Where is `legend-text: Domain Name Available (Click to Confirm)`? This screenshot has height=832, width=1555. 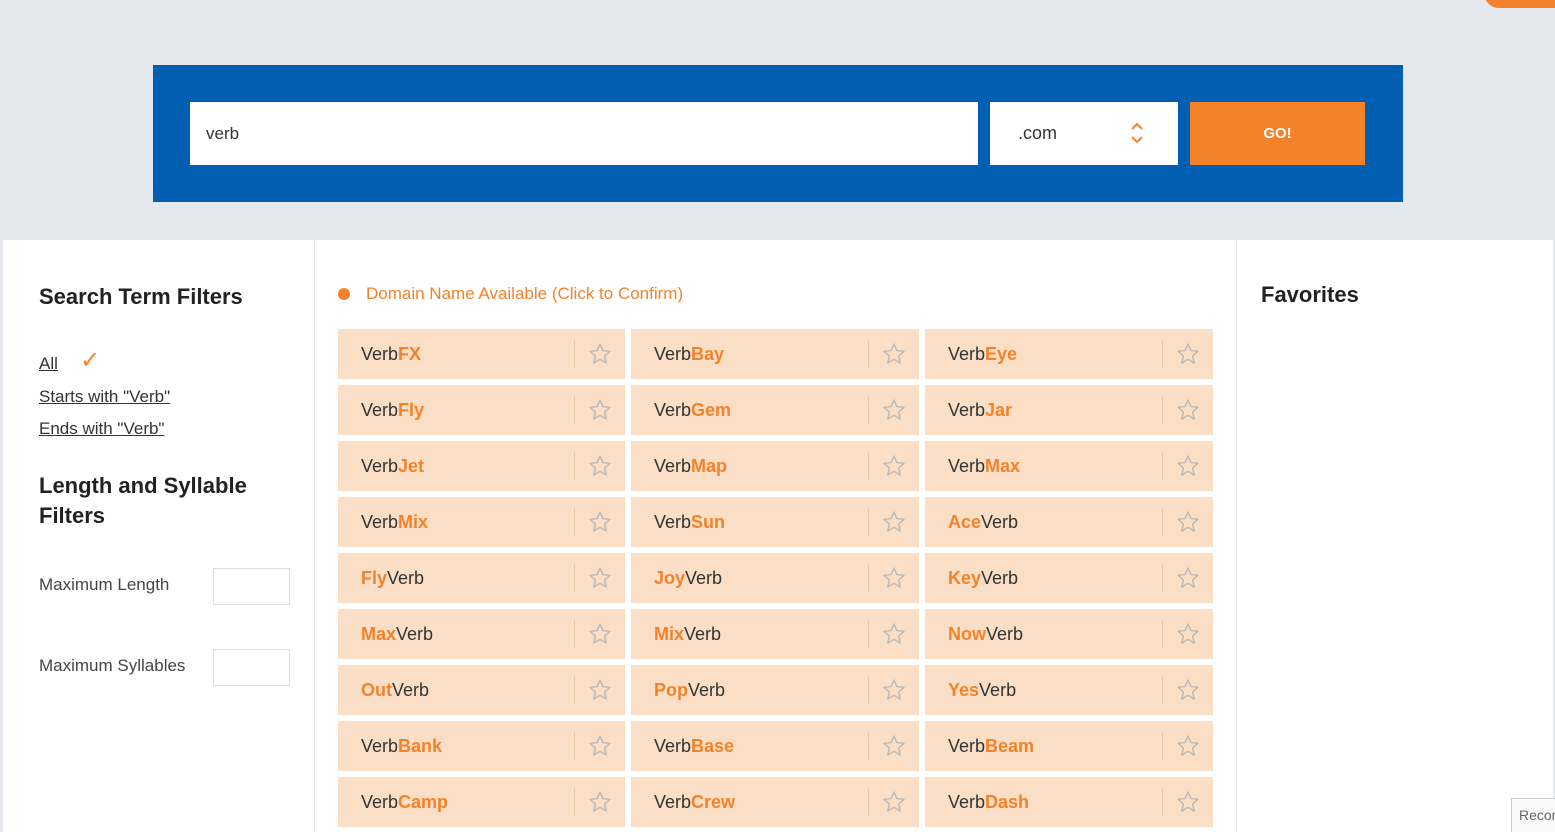
legend-text: Domain Name Available (Click to Confirm) is located at coordinates (525, 293).